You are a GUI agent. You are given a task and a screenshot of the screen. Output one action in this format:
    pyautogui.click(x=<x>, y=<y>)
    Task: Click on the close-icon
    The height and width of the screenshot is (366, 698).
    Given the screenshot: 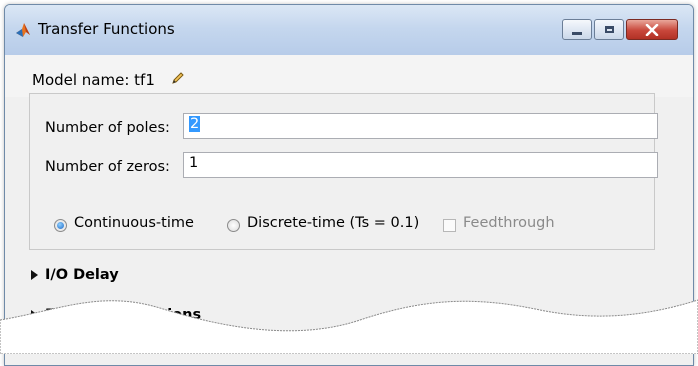 What is the action you would take?
    pyautogui.click(x=652, y=29)
    